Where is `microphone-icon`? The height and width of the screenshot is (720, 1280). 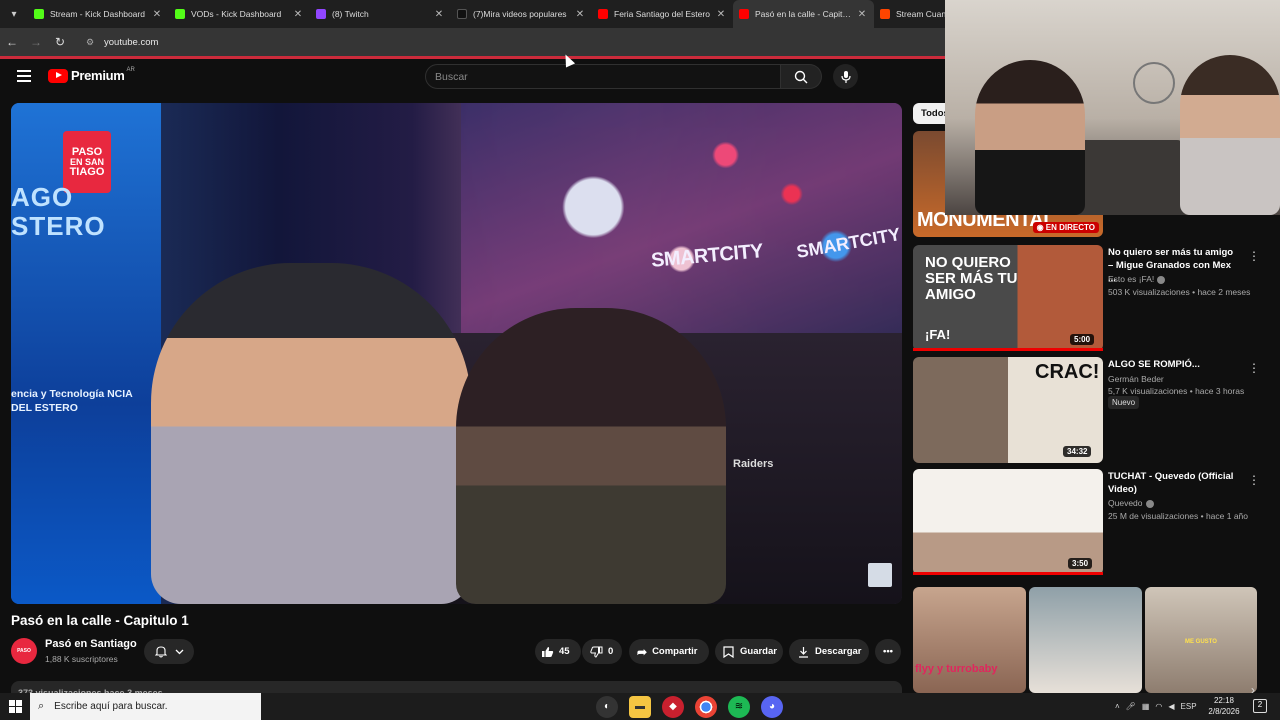
microphone-icon is located at coordinates (845, 76).